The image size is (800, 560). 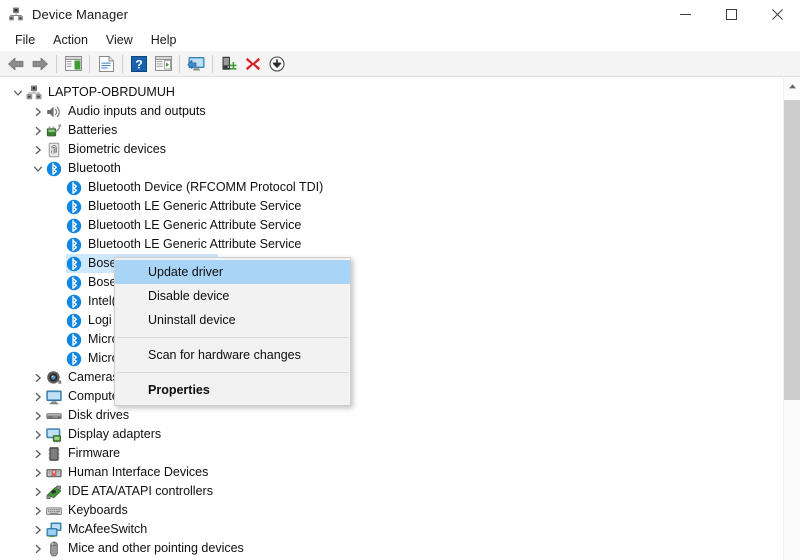 I want to click on action-pane-button, so click(x=163, y=64).